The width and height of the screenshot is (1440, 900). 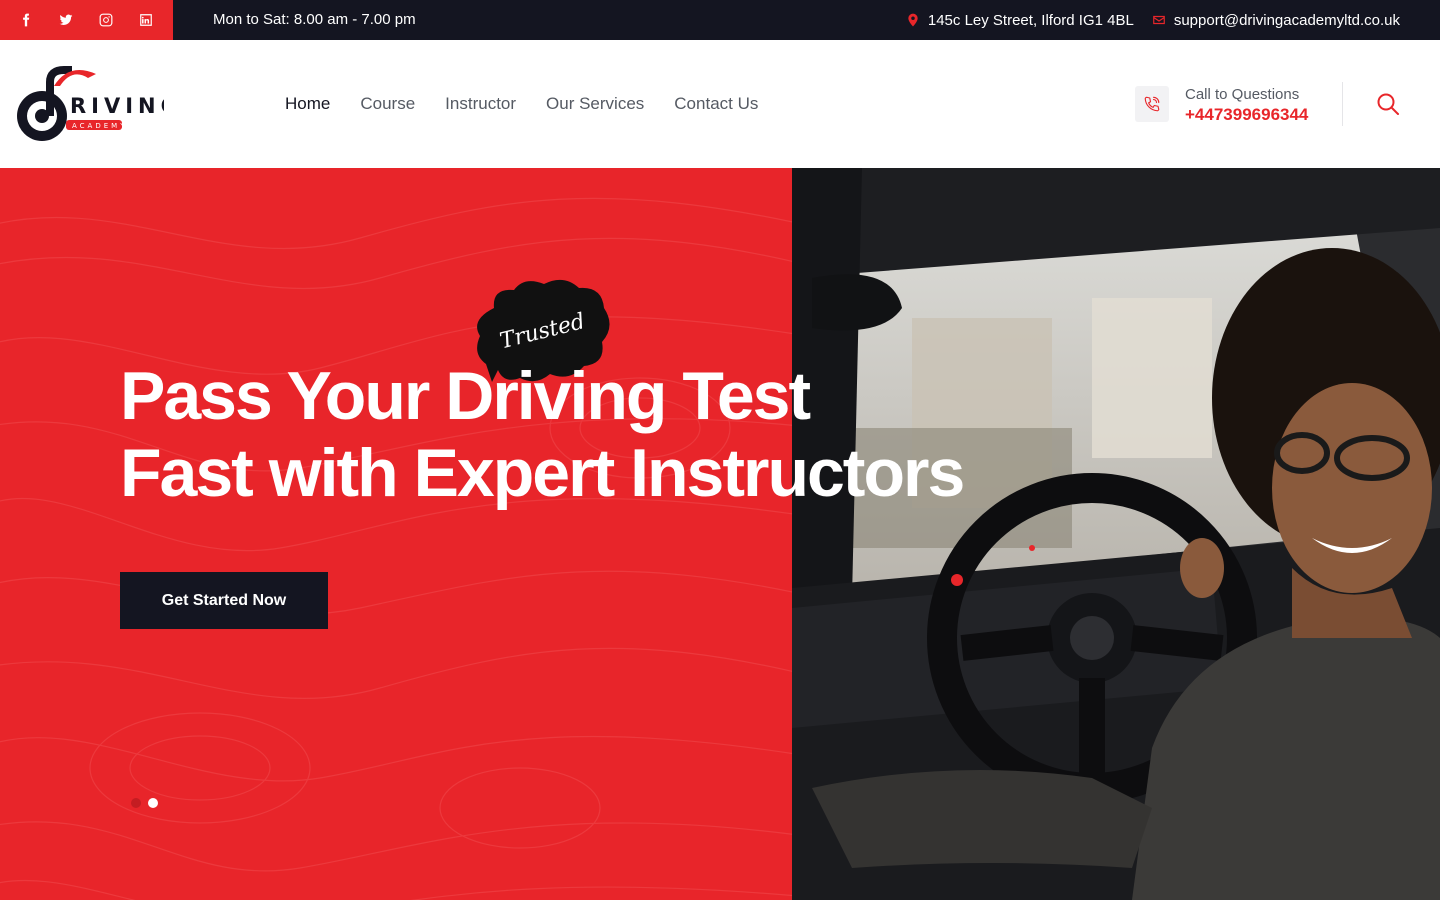 I want to click on get-started-button: Get Started Now, so click(x=224, y=600).